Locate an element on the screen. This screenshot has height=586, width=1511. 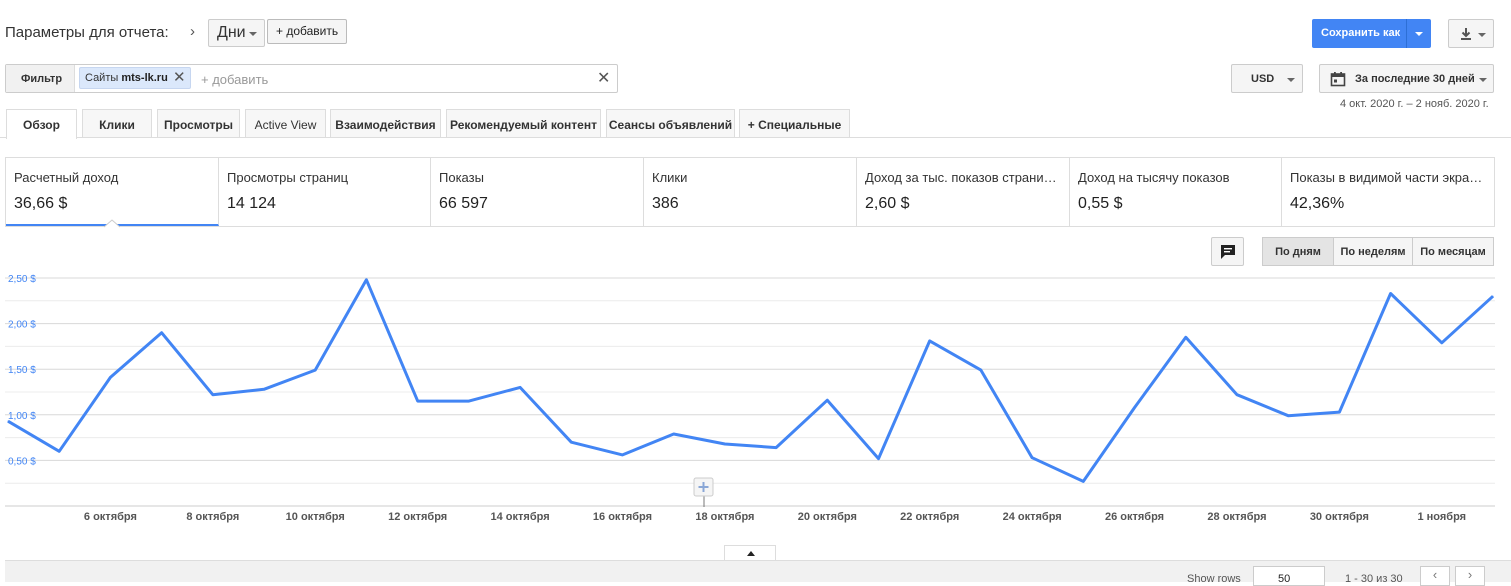
calendar-icon is located at coordinates (1338, 79).